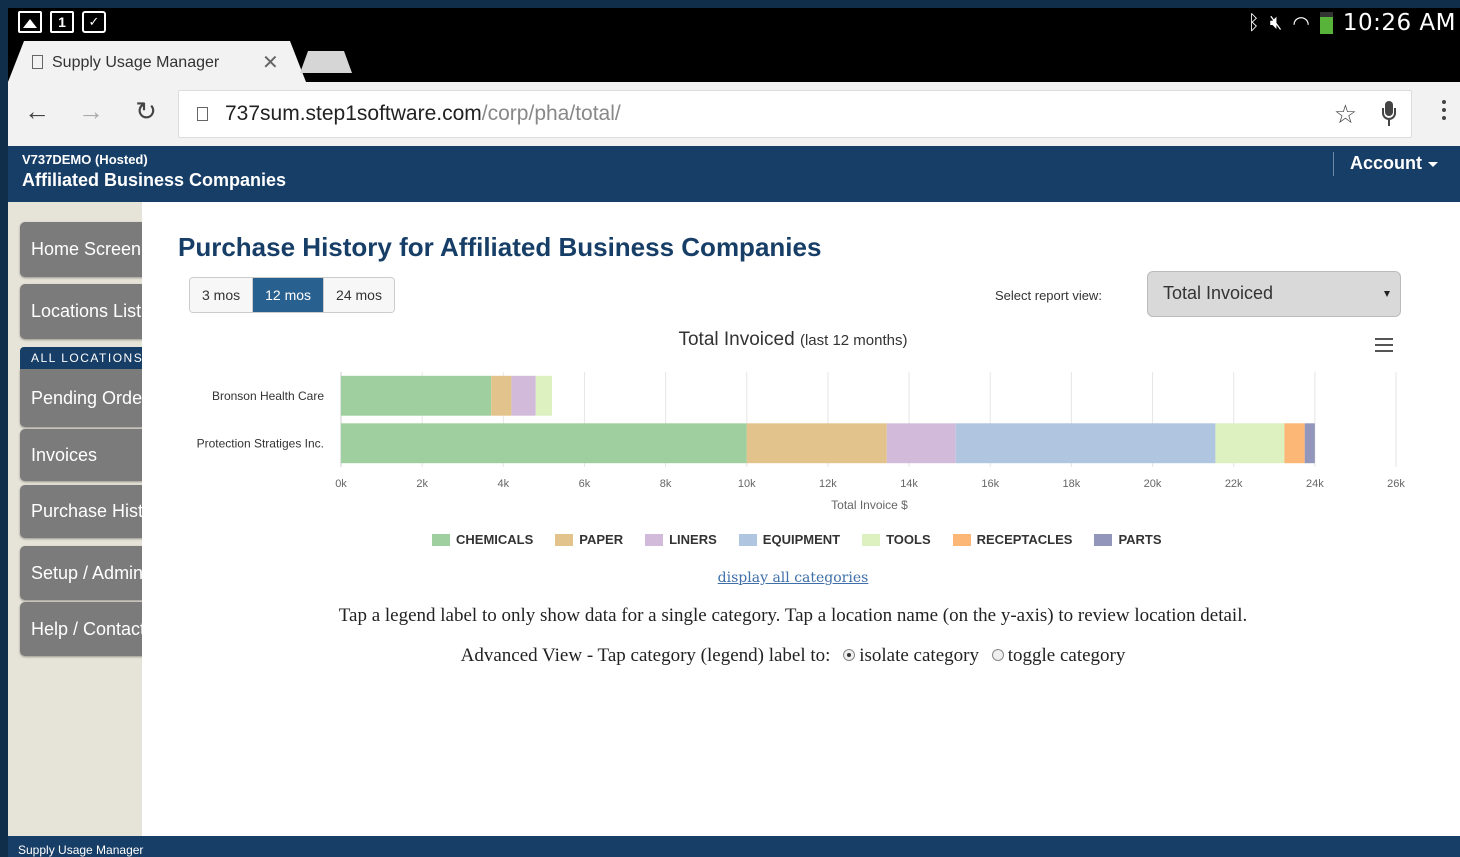  I want to click on tab-title: Supply Usage Manager, so click(136, 62).